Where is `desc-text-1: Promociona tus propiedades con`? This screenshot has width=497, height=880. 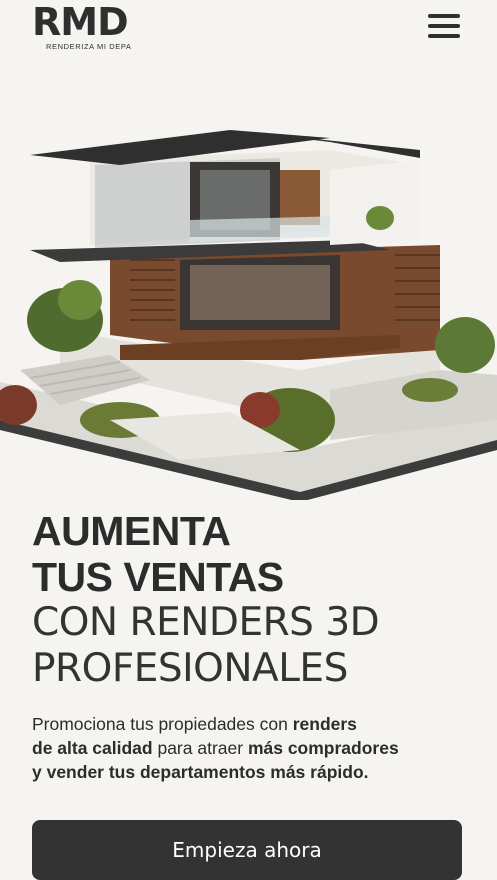 desc-text-1: Promociona tus propiedades con is located at coordinates (162, 724).